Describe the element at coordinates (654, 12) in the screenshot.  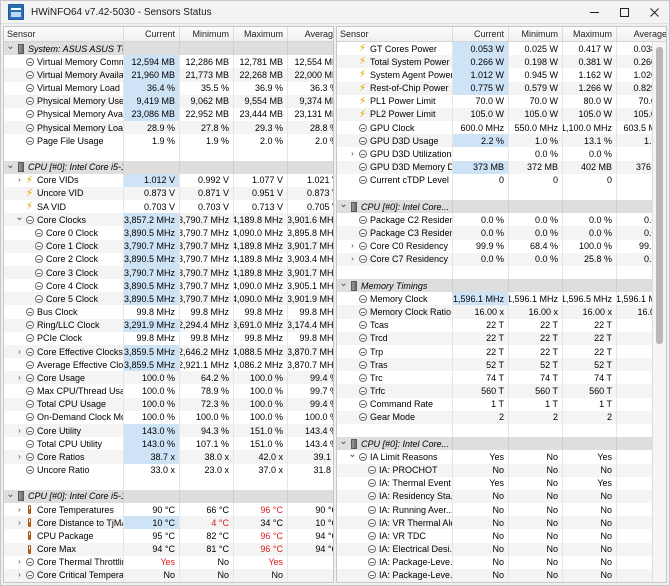
I see `close-button` at that location.